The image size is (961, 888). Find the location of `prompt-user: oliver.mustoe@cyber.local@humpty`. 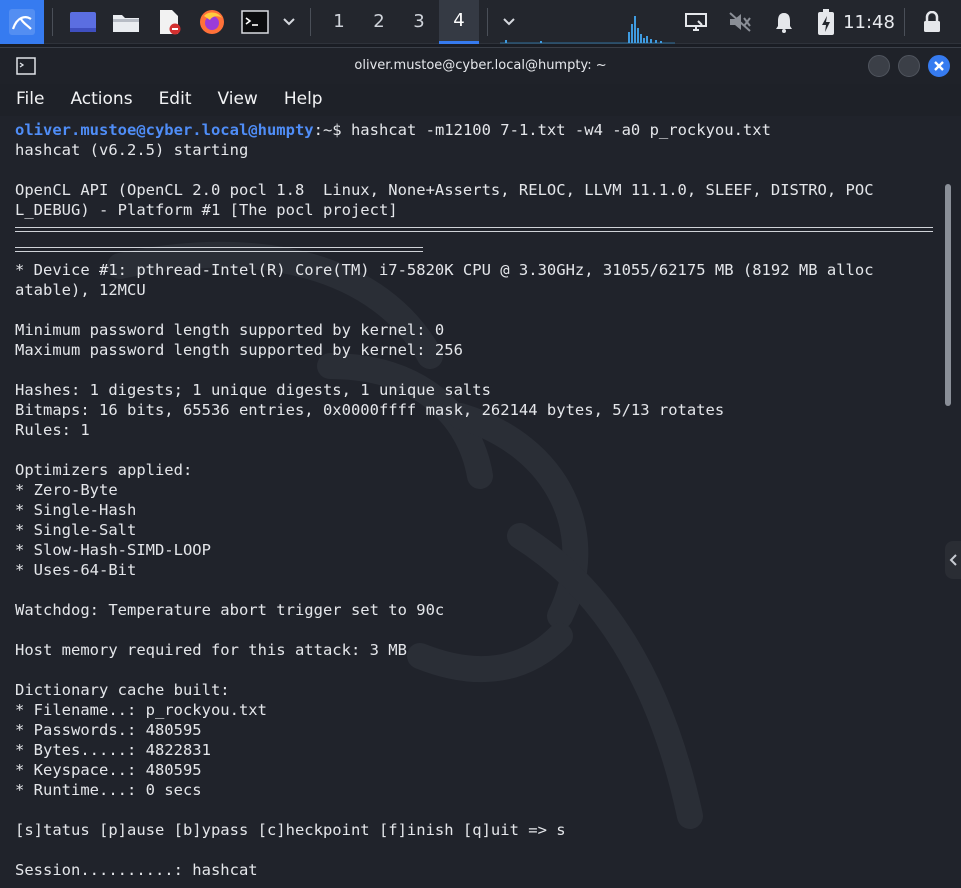

prompt-user: oliver.mustoe@cyber.local@humpty is located at coordinates (164, 130).